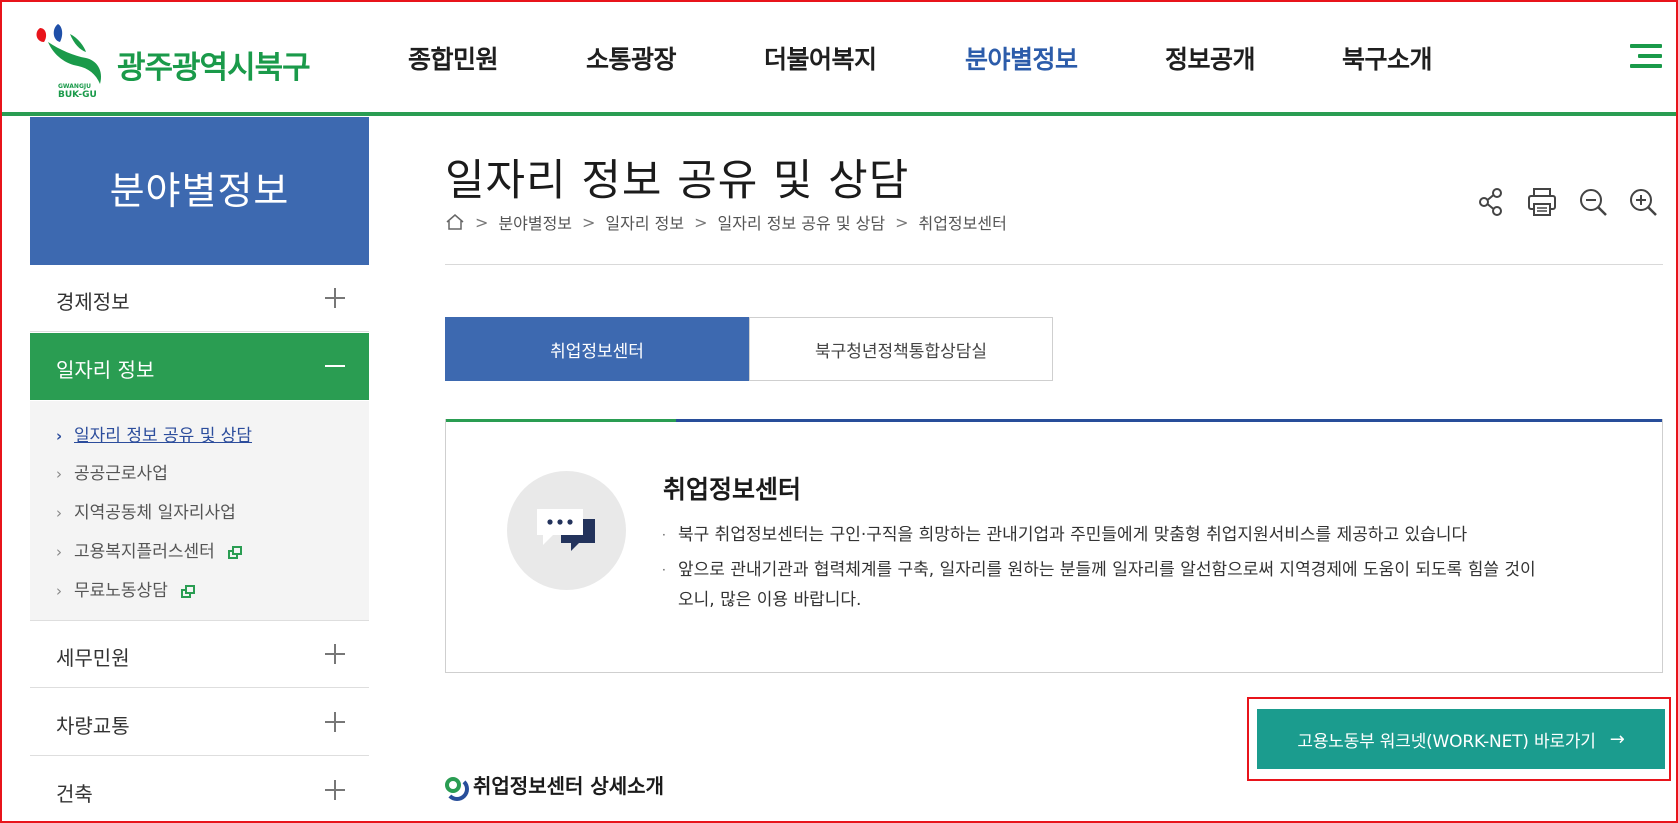  Describe the element at coordinates (1387, 58) in the screenshot. I see `nav-item-about-bukgu: 북구소개` at that location.